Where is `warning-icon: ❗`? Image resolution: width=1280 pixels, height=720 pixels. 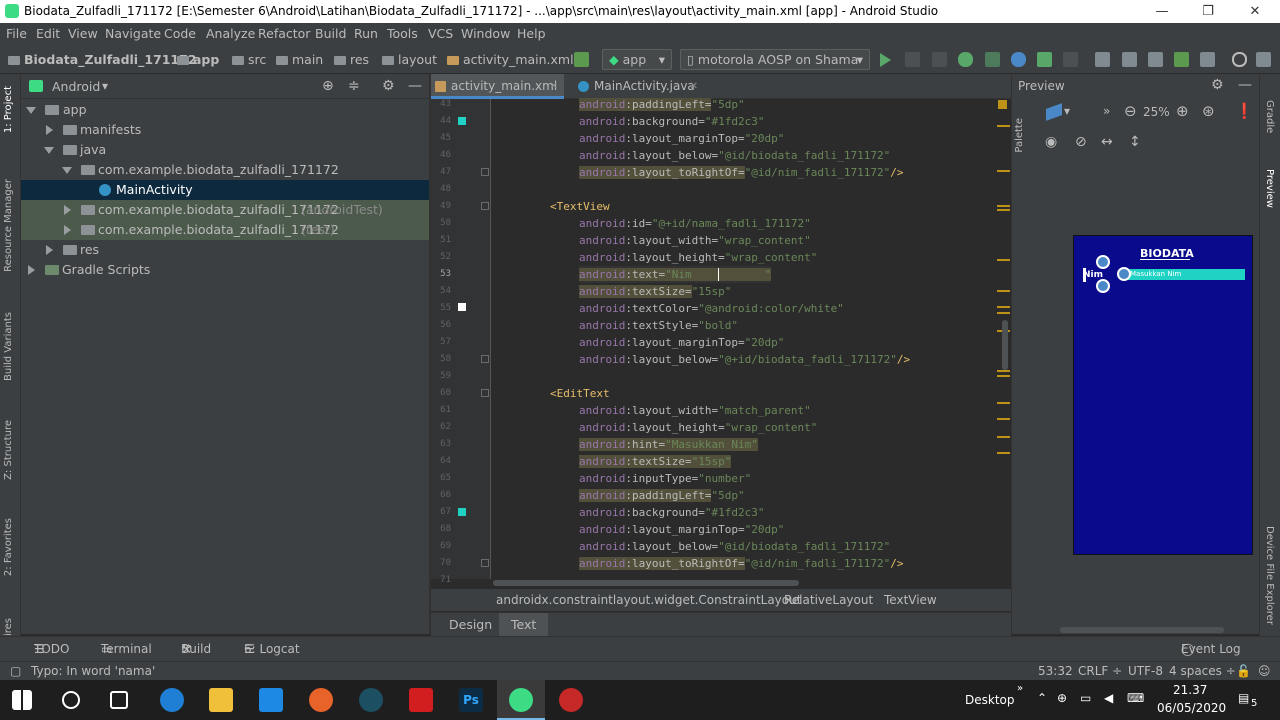
warning-icon: ❗ is located at coordinates (1244, 111).